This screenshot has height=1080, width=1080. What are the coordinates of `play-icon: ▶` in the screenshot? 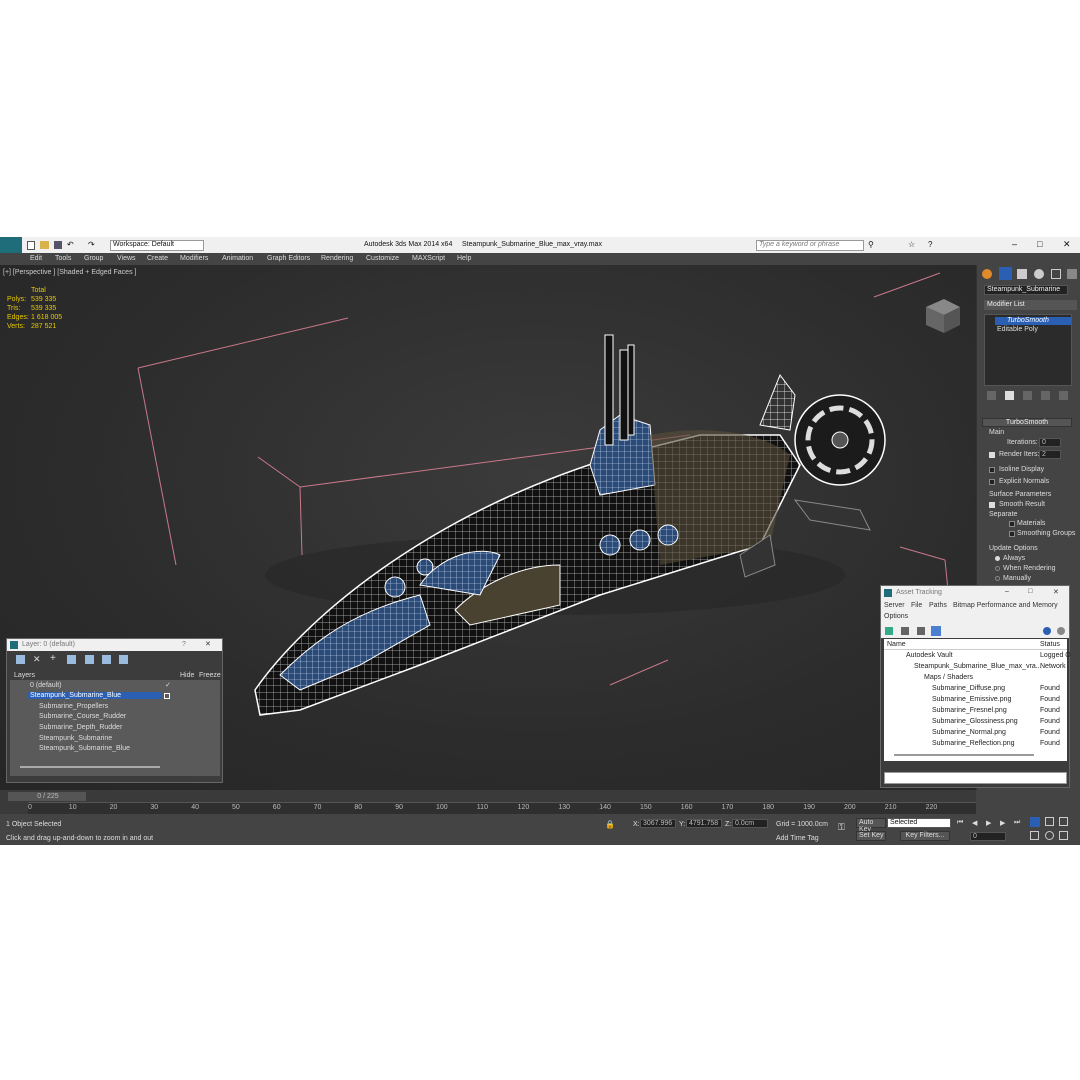 It's located at (988, 823).